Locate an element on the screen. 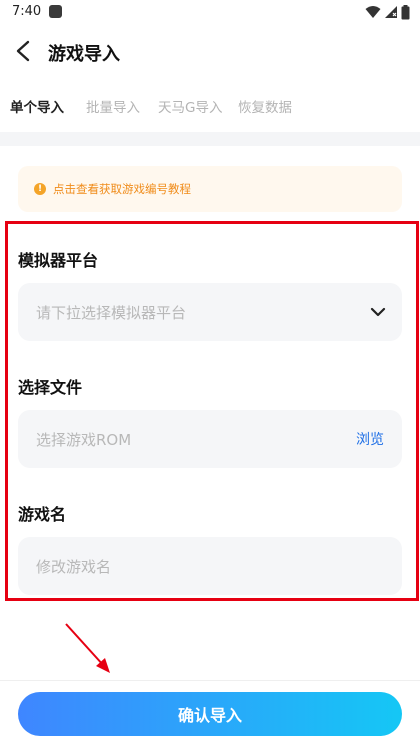 Image resolution: width=420 pixels, height=746 pixels. file-placeholder: 选择游戏ROM is located at coordinates (84, 440).